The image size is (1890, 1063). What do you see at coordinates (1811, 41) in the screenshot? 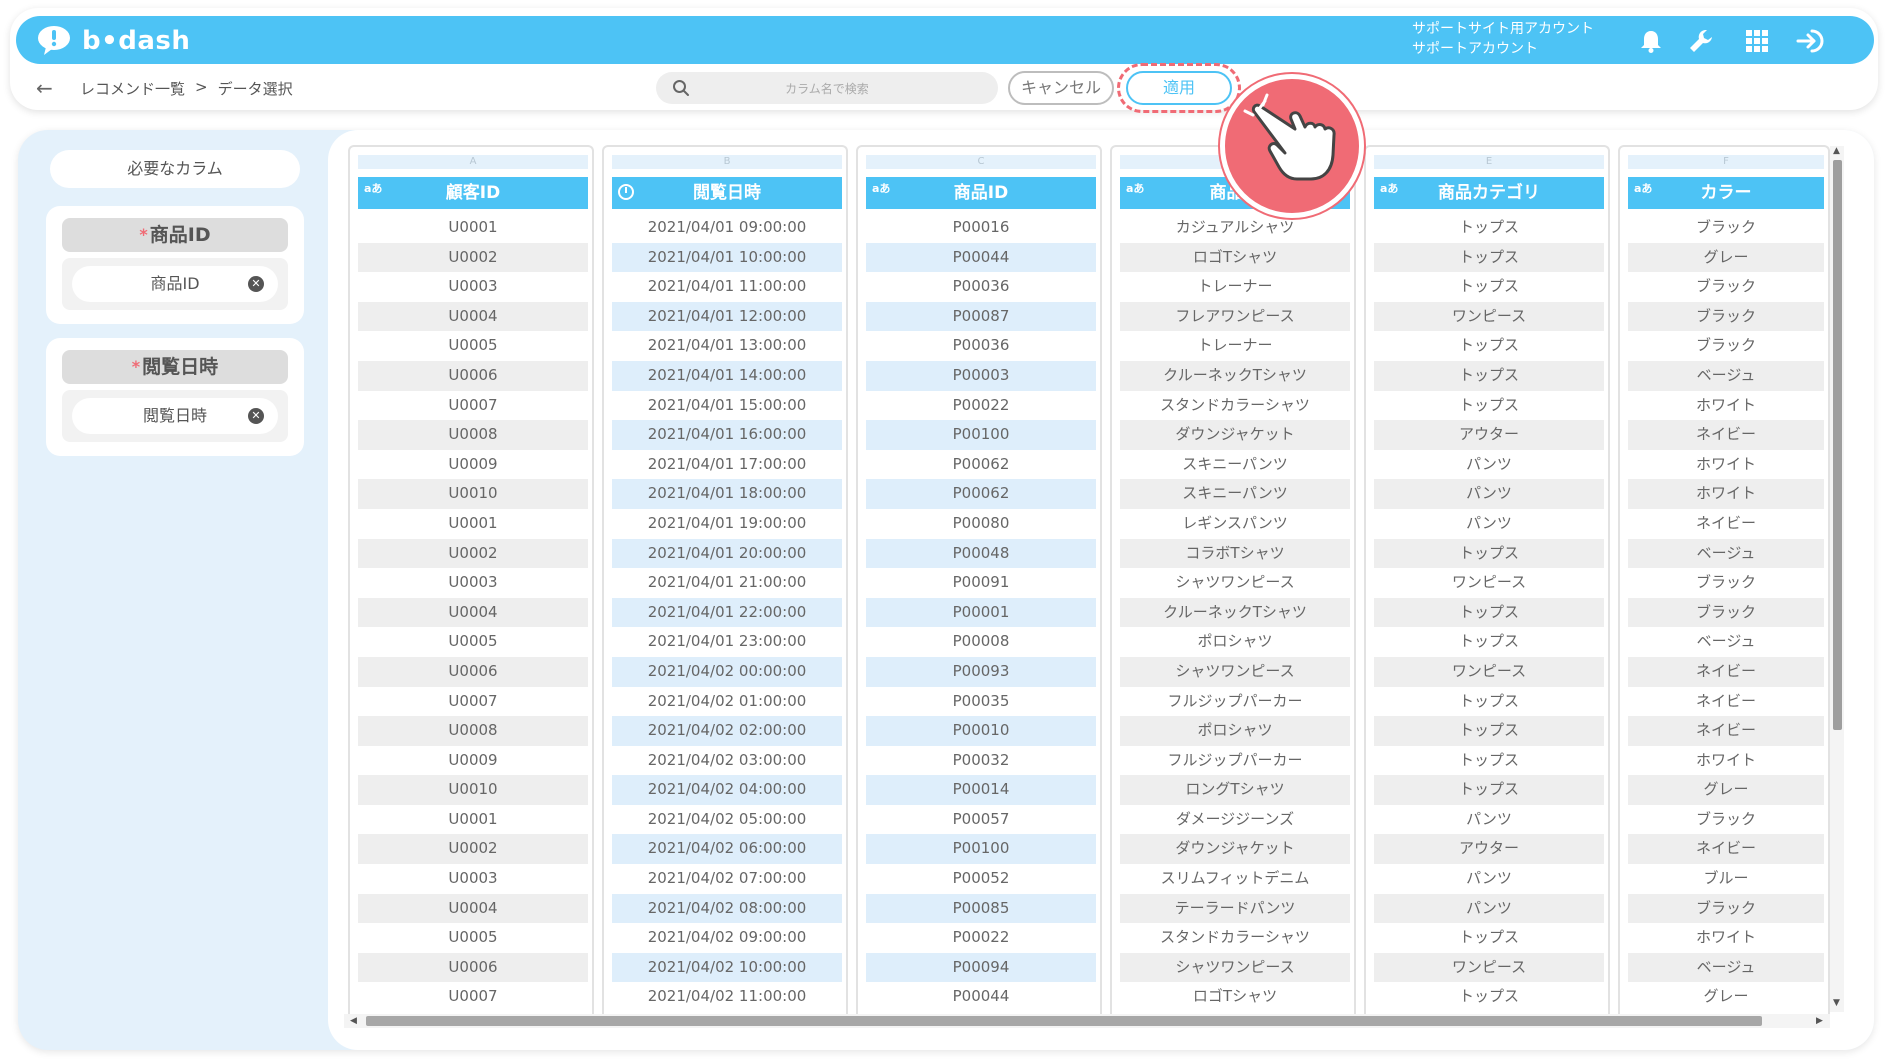
I see `logout-icon` at bounding box center [1811, 41].